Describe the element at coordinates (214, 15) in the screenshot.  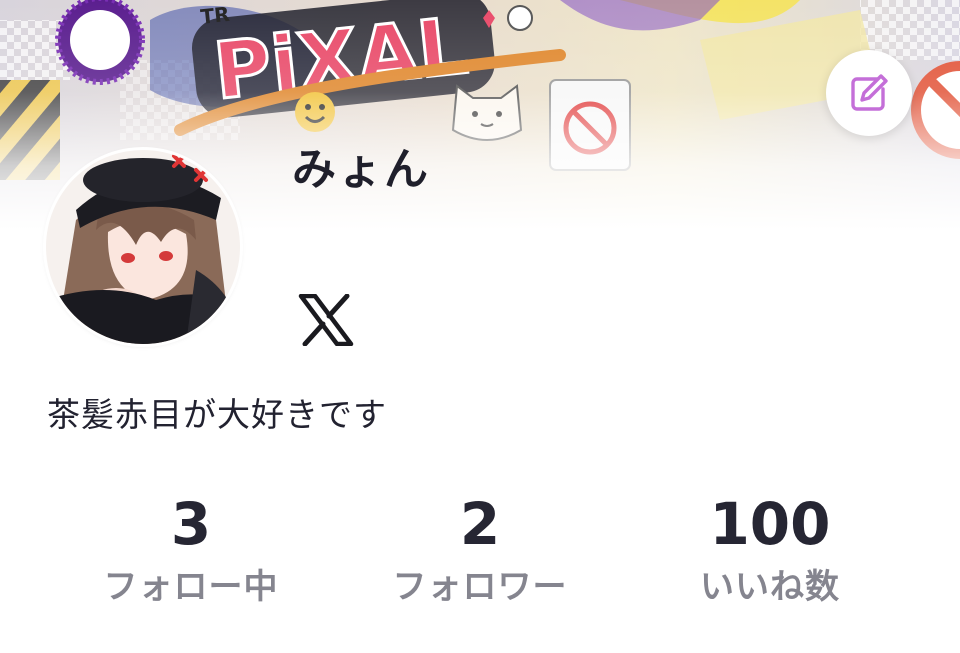
I see `banner-logo-tag: TR` at that location.